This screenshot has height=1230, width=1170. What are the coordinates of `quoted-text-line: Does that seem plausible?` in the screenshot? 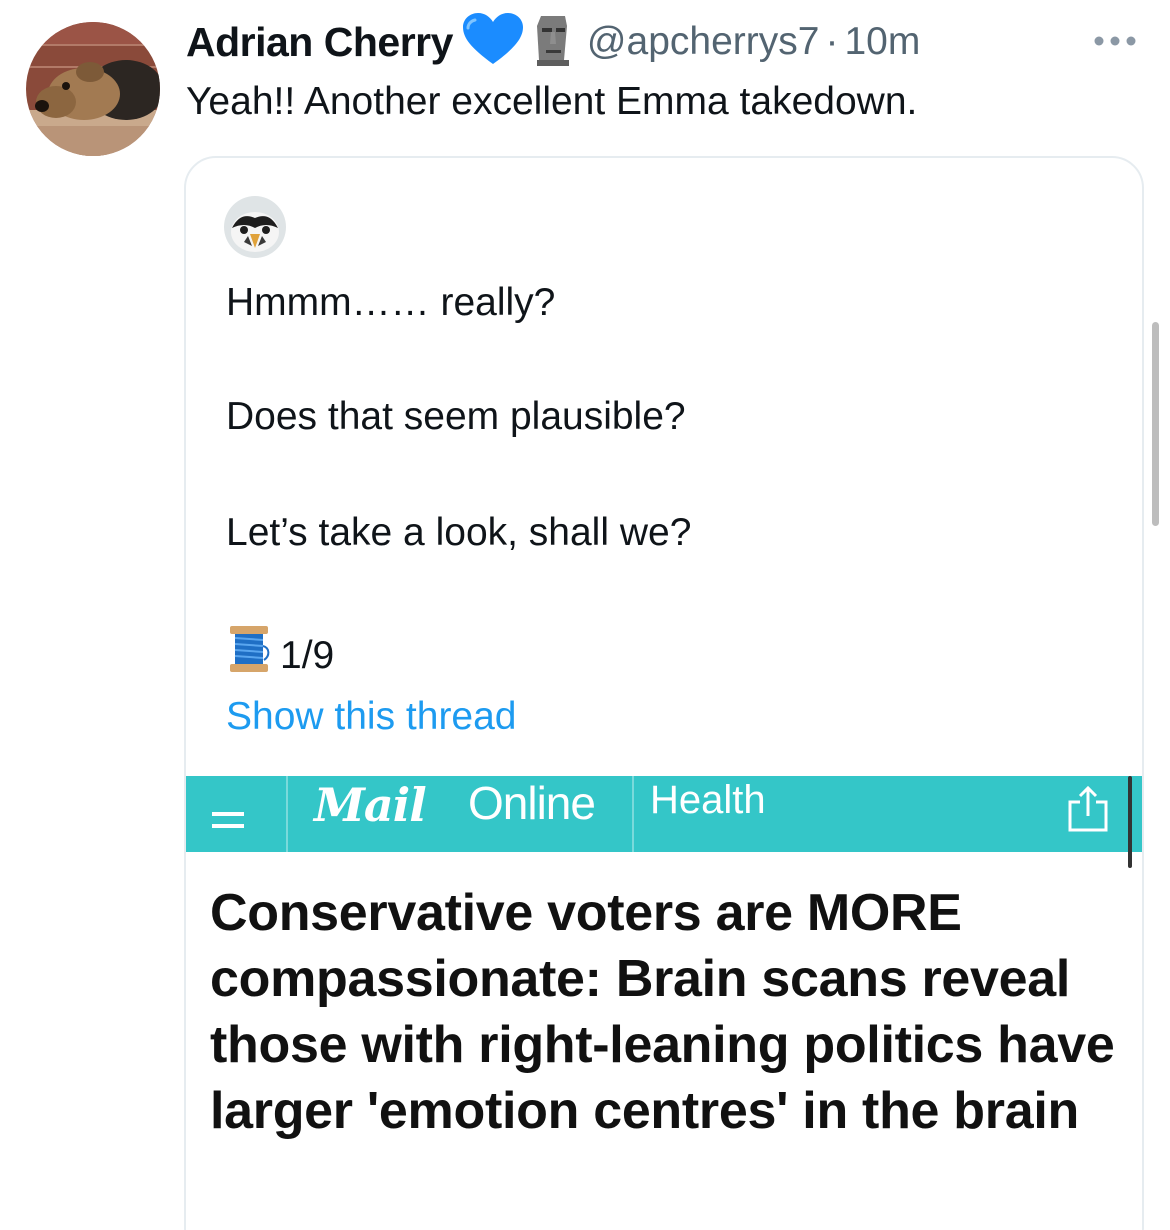 It's located at (456, 416).